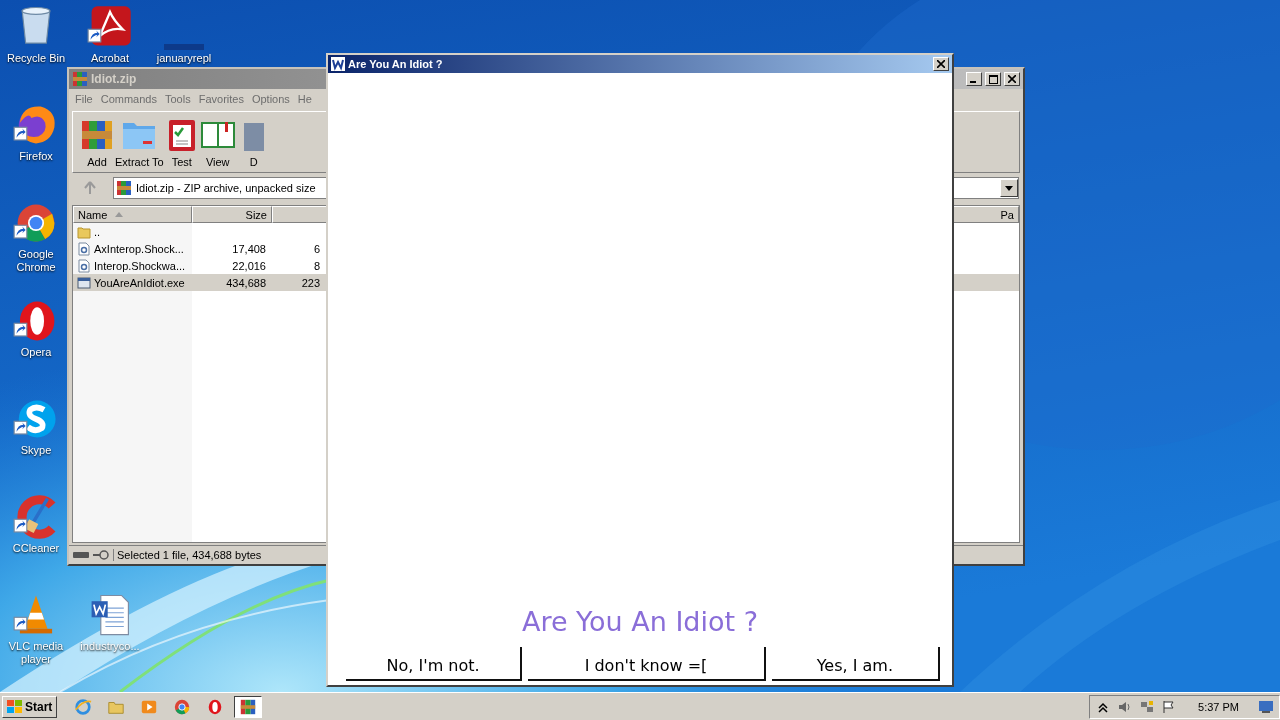 The height and width of the screenshot is (720, 1280). I want to click on desktop-icon-label: Opera, so click(36, 352).